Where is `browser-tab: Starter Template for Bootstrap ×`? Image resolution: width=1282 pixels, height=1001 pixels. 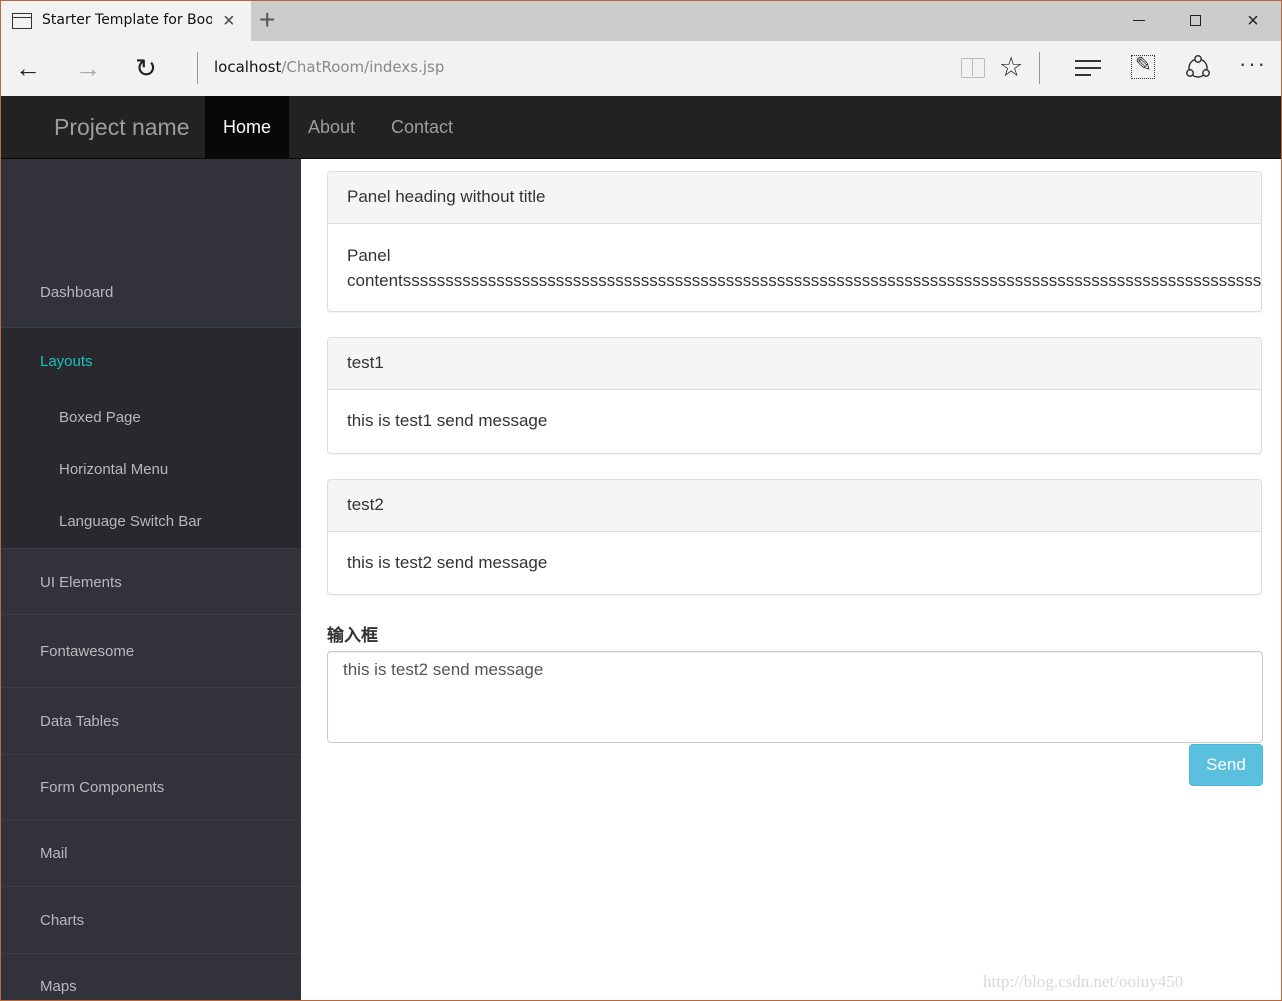 browser-tab: Starter Template for Bootstrap × is located at coordinates (126, 21).